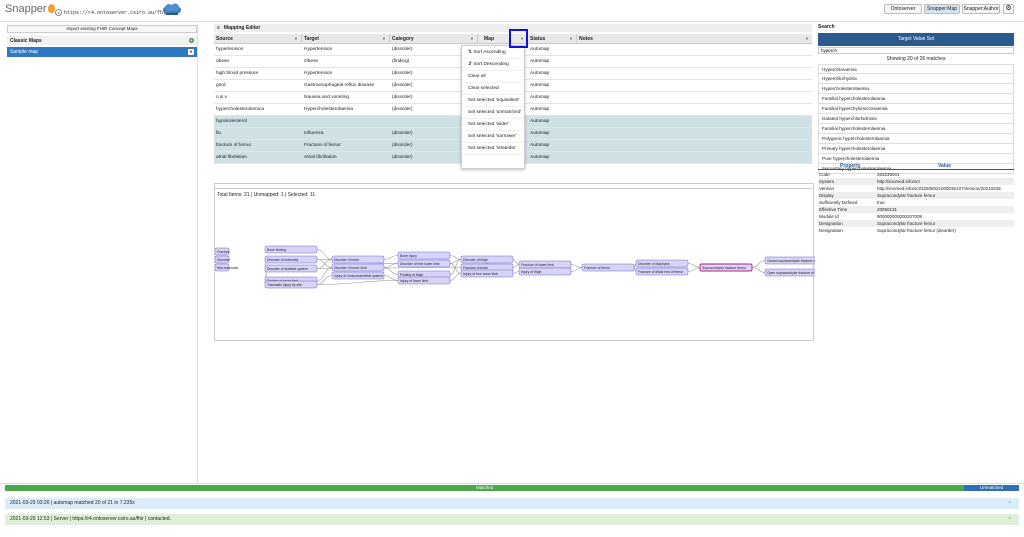 The height and width of the screenshot is (537, 1024). I want to click on sample-map-label: Sample map, so click(24, 52).